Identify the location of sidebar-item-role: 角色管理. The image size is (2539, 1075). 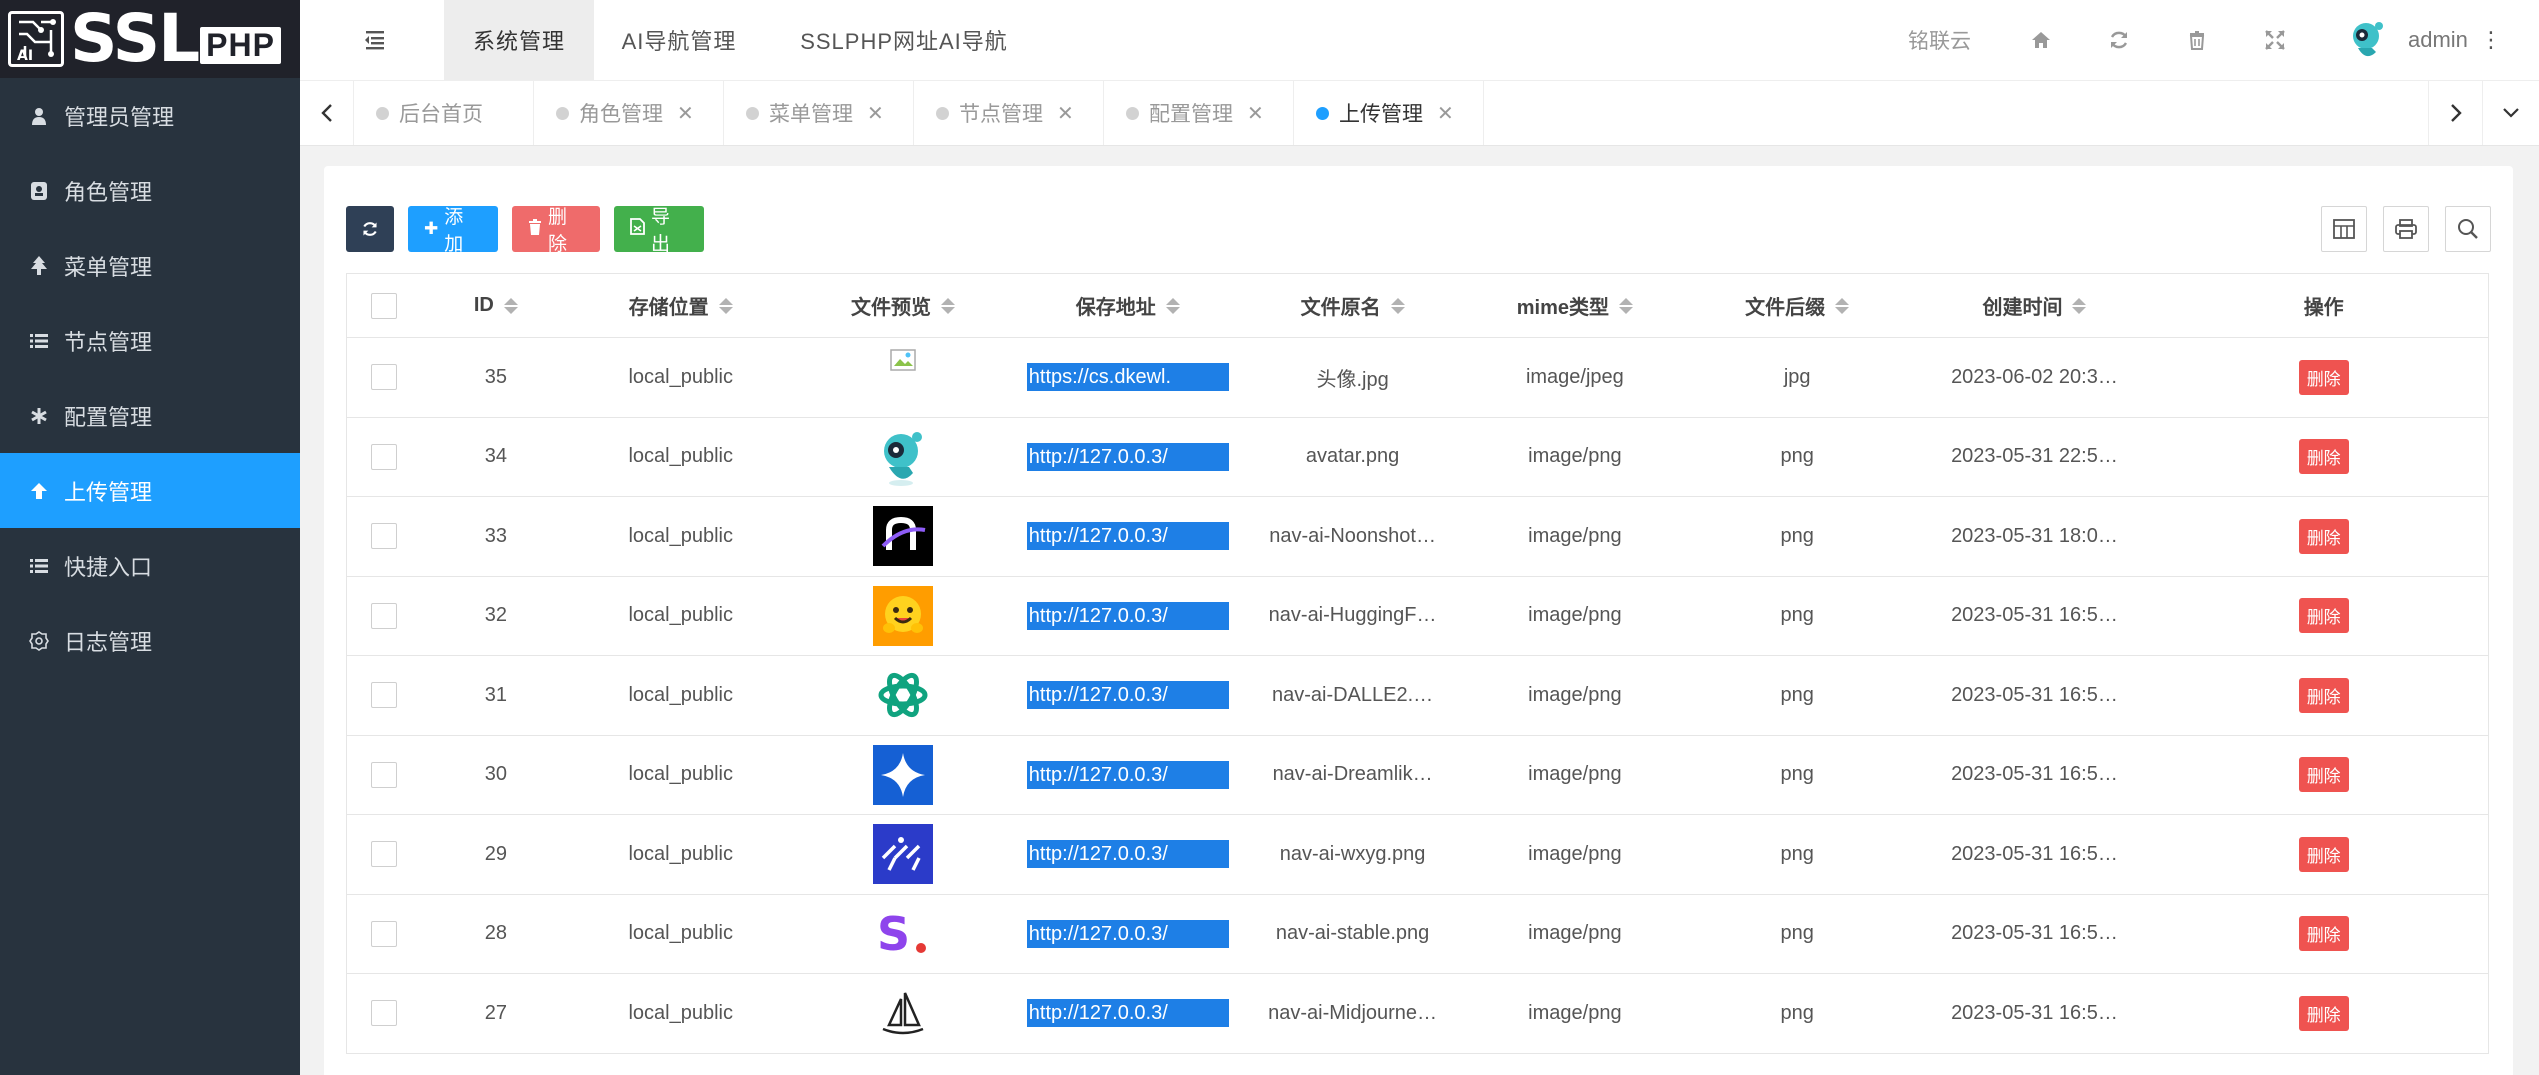
(150, 190).